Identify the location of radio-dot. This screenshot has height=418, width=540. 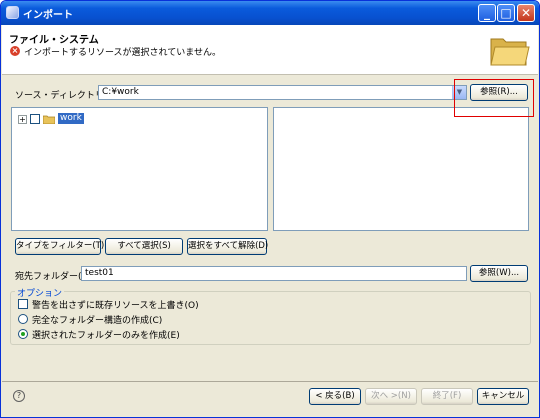
(23, 334).